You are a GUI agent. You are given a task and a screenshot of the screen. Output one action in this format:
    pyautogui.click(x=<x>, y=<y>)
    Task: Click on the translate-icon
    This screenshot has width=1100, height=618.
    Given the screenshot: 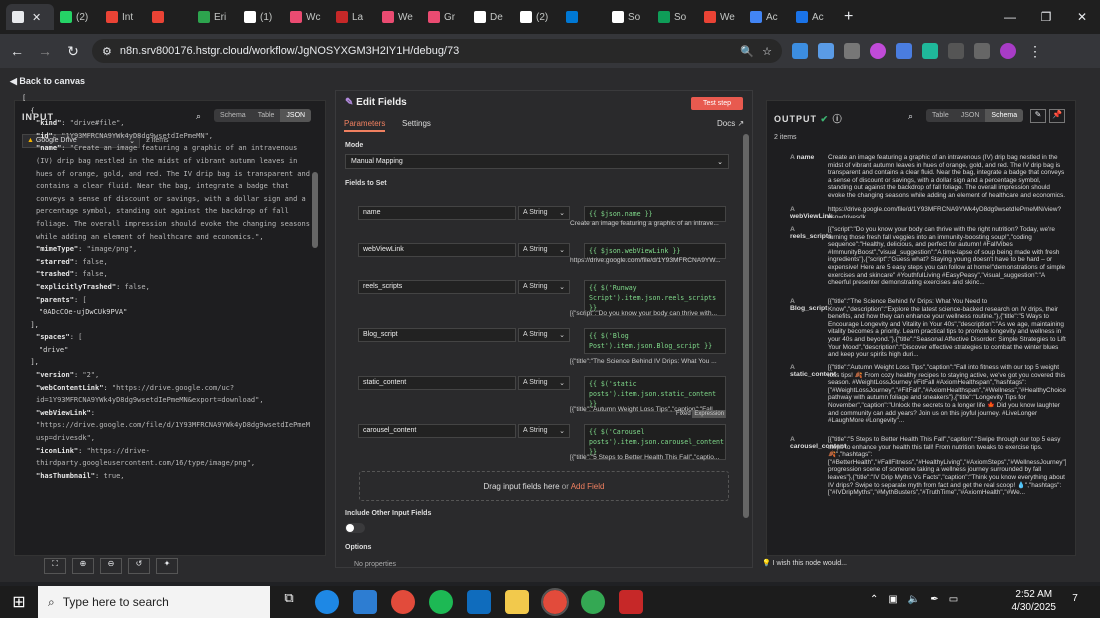 What is the action you would take?
    pyautogui.click(x=904, y=51)
    